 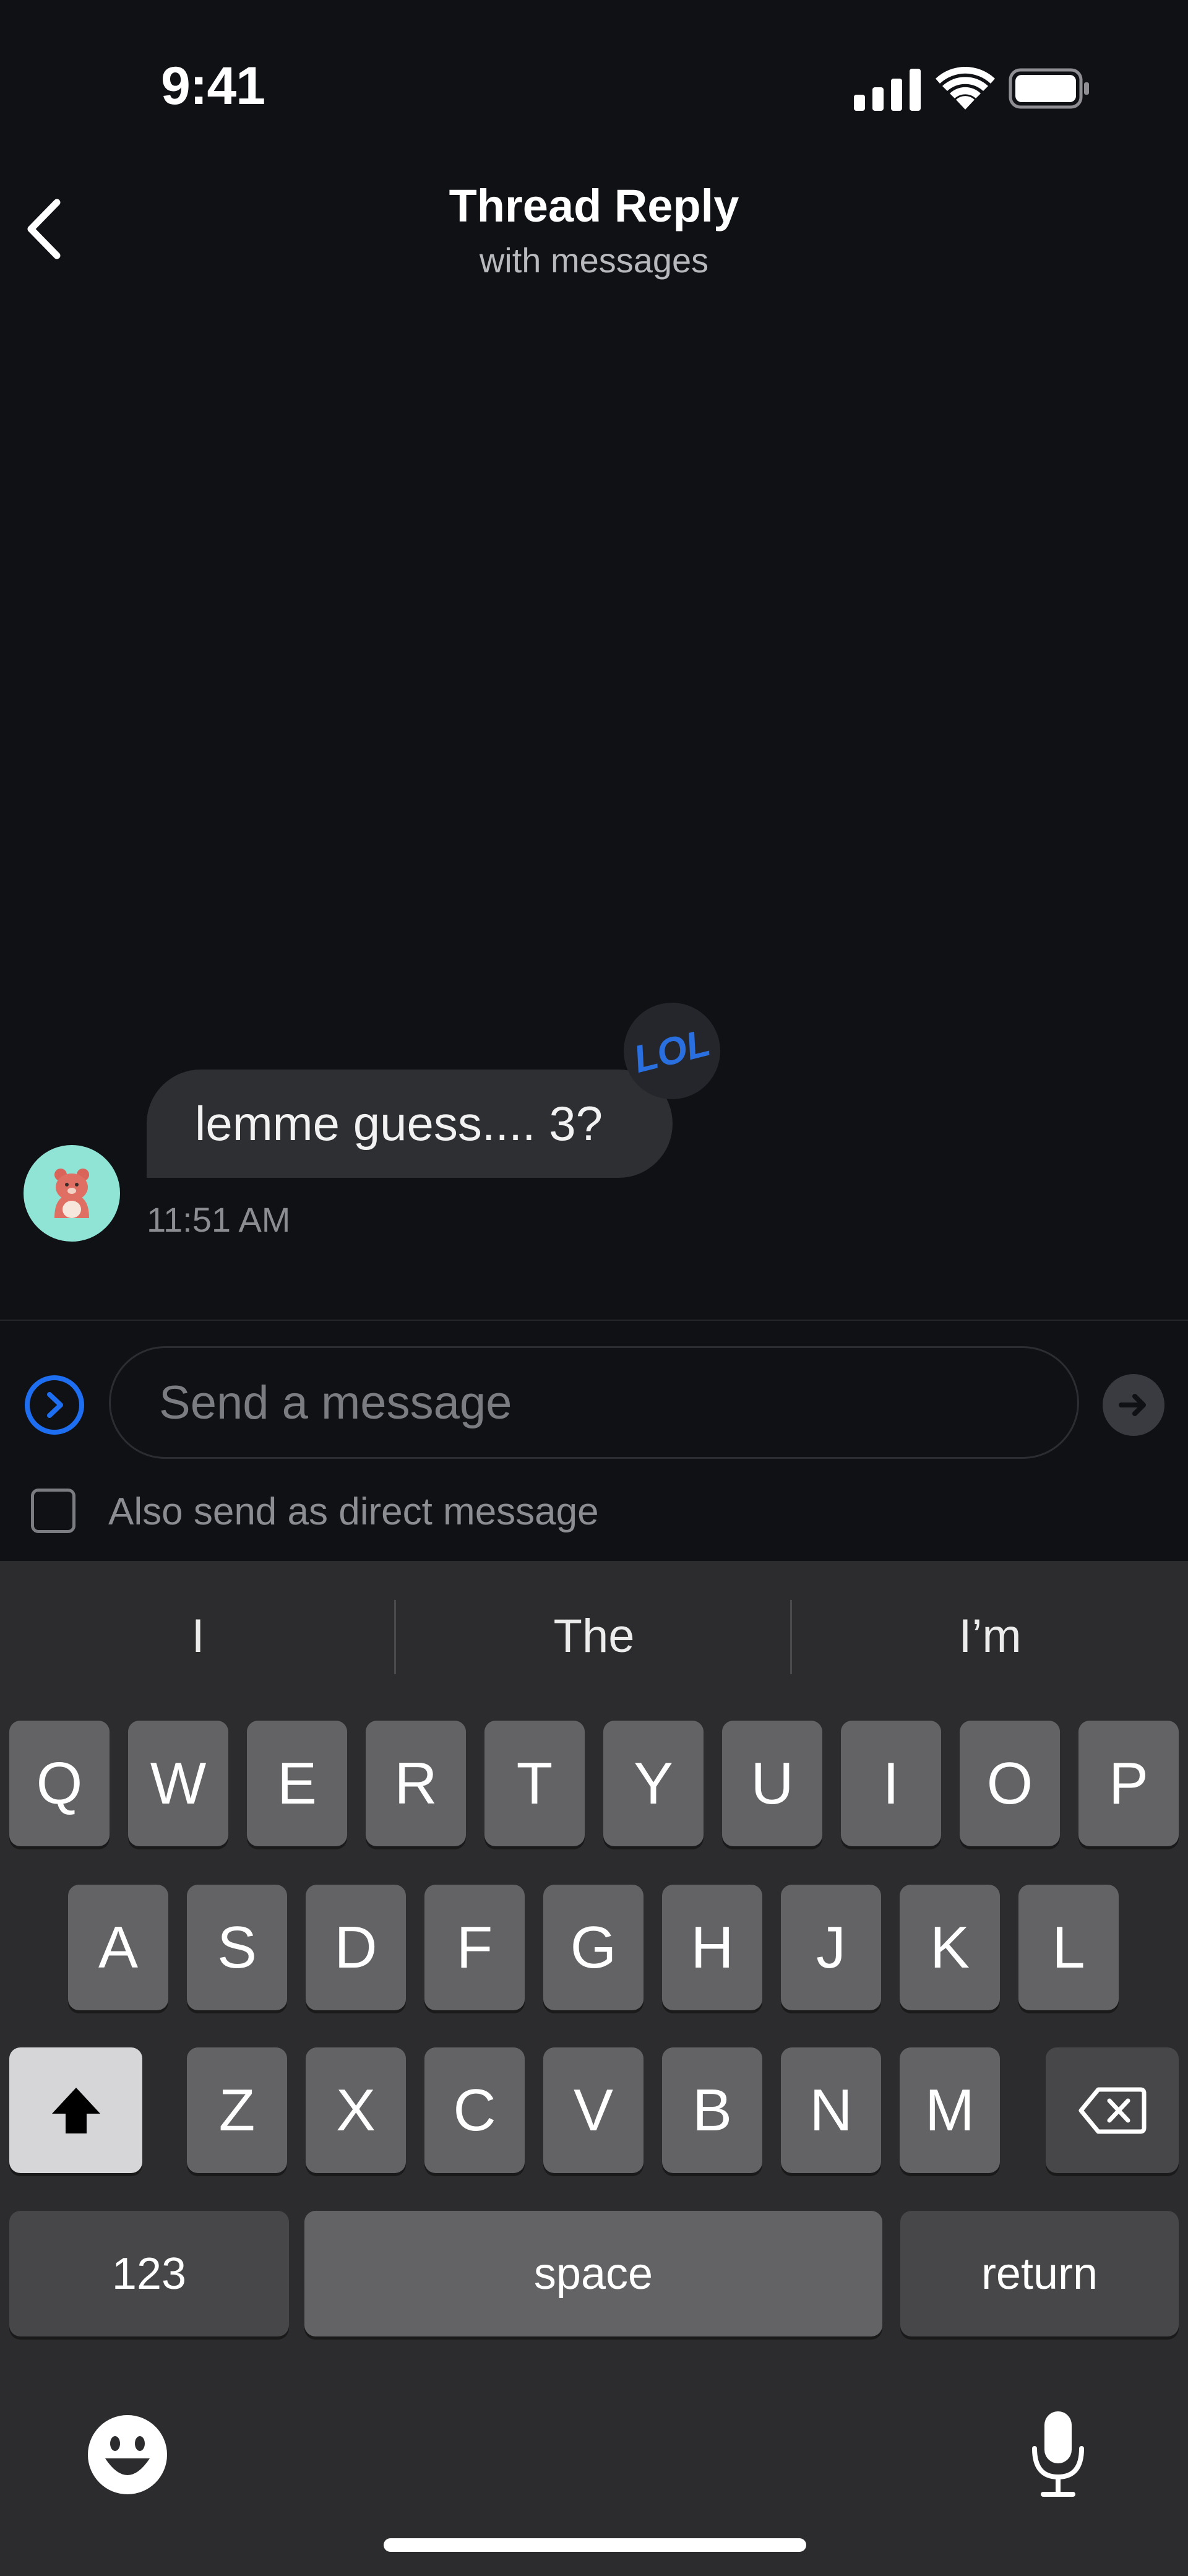 I want to click on also-send-checkbox, so click(x=53, y=1511).